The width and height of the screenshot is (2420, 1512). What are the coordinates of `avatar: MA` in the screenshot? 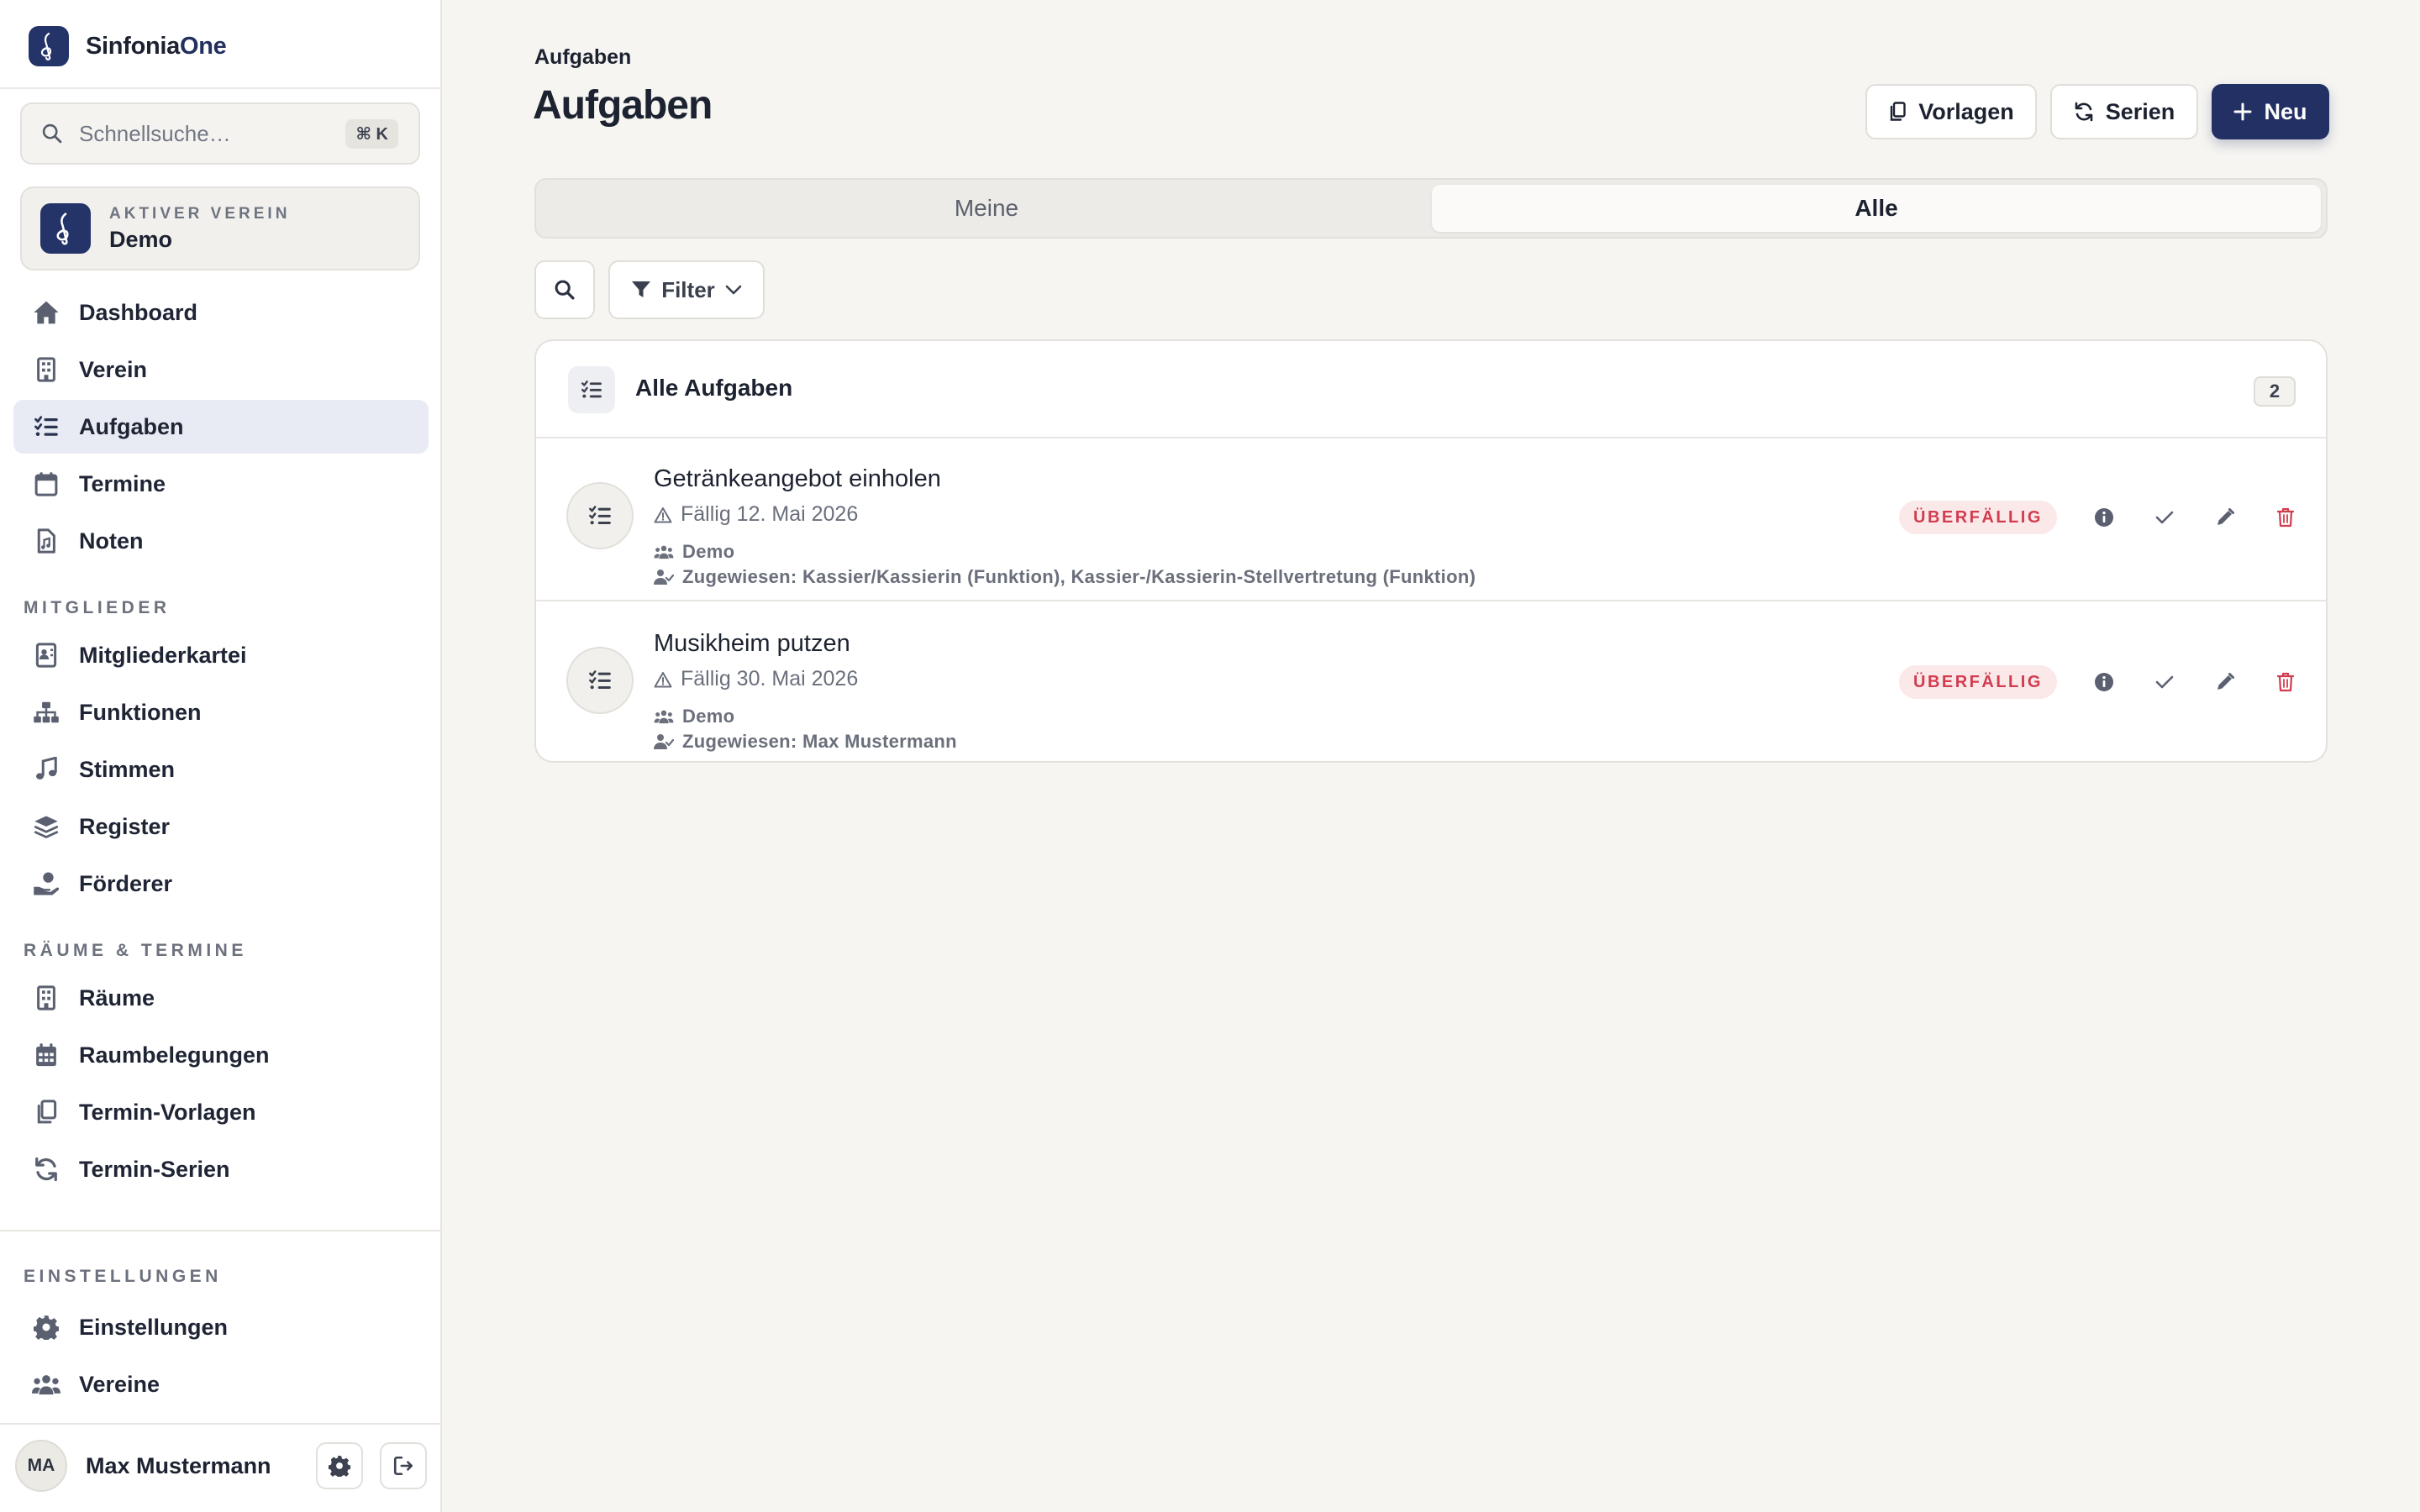 It's located at (41, 1466).